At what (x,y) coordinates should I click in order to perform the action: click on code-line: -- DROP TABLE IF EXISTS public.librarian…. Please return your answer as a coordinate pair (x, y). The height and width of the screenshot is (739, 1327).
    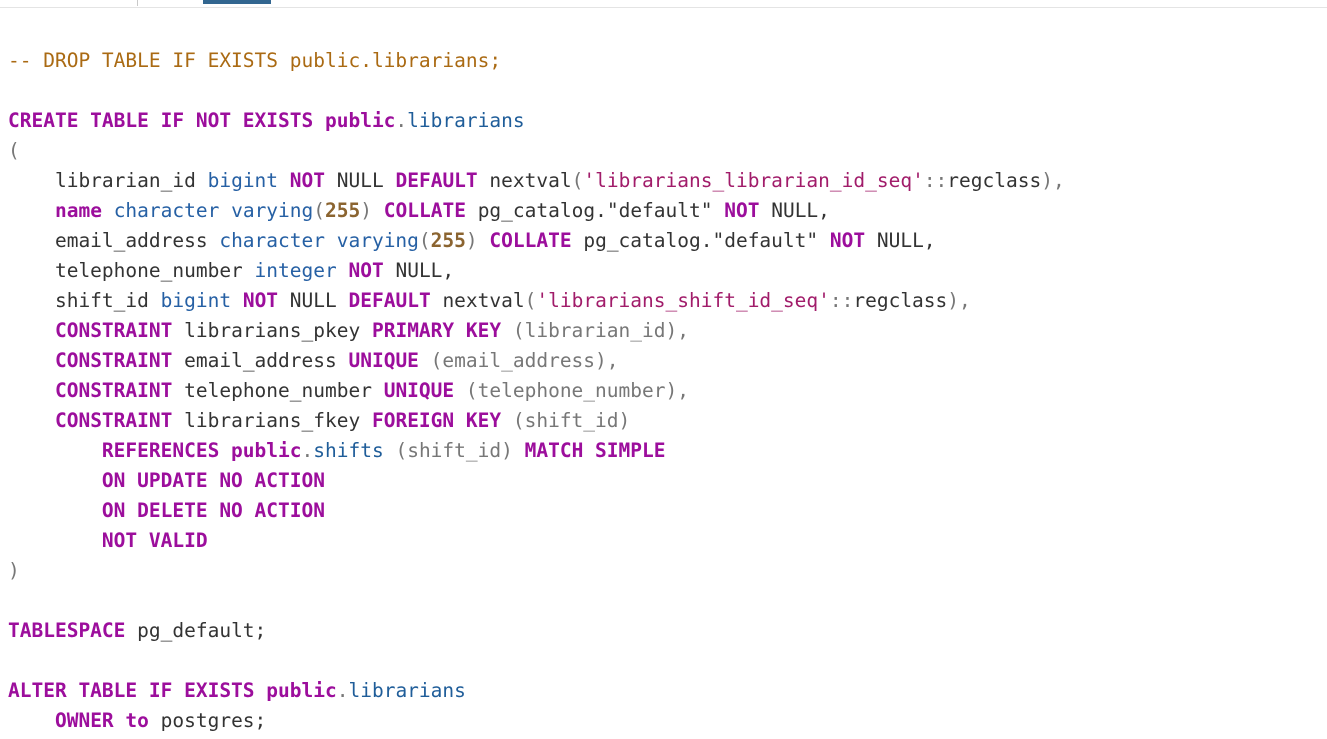
    Looking at the image, I should click on (536, 61).